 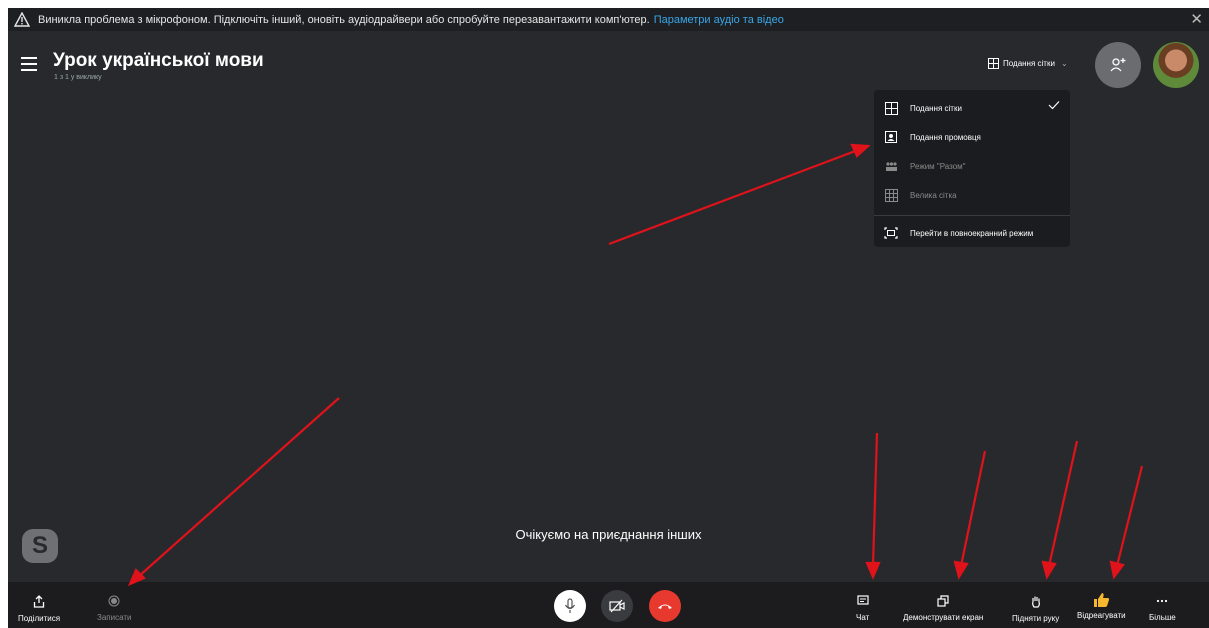 I want to click on menu-item-together-mode: Режим "Разом", so click(x=972, y=166).